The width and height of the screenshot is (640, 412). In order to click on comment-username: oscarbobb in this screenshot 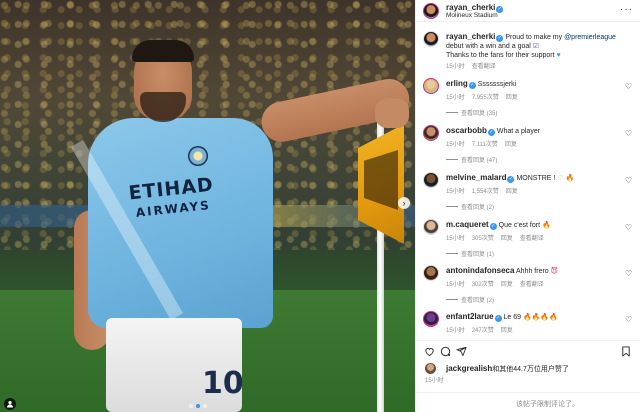, I will do `click(466, 130)`.